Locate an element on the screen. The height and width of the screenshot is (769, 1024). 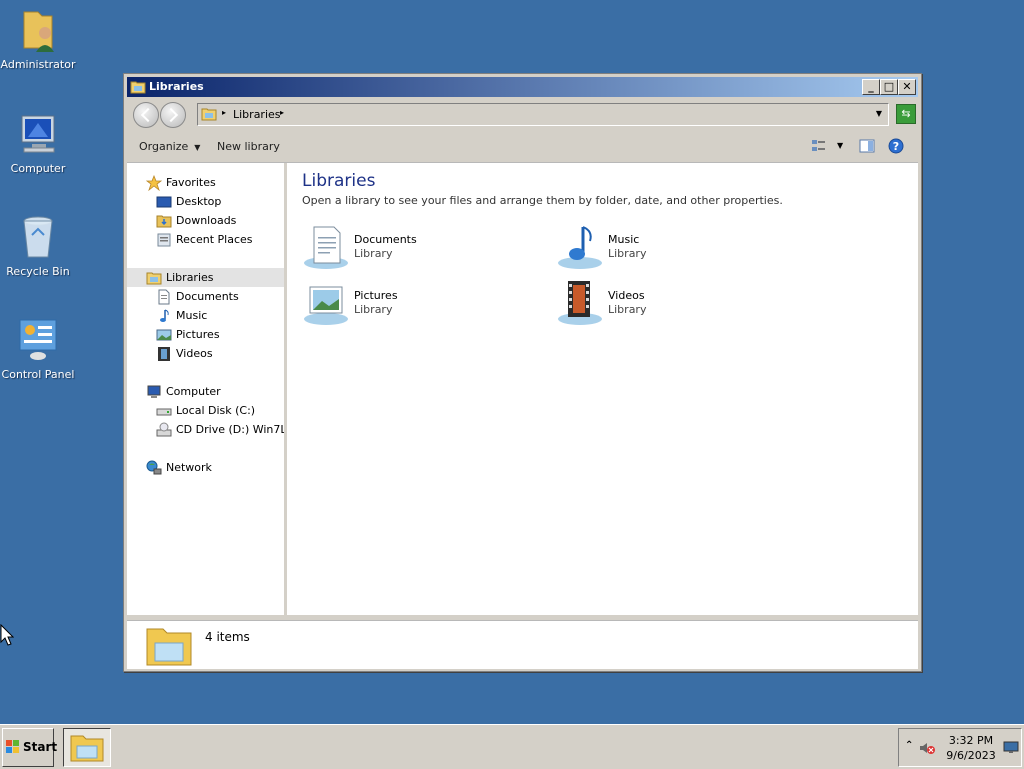
nav-pictures: Pictures is located at coordinates (205, 334).